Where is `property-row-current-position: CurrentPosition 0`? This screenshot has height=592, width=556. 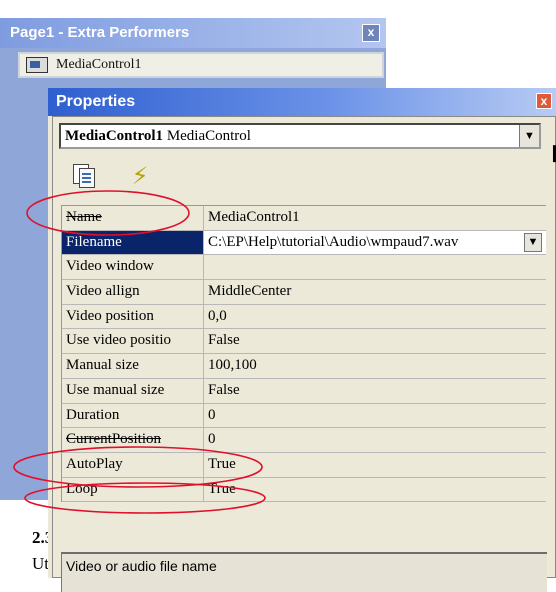 property-row-current-position: CurrentPosition 0 is located at coordinates (304, 440).